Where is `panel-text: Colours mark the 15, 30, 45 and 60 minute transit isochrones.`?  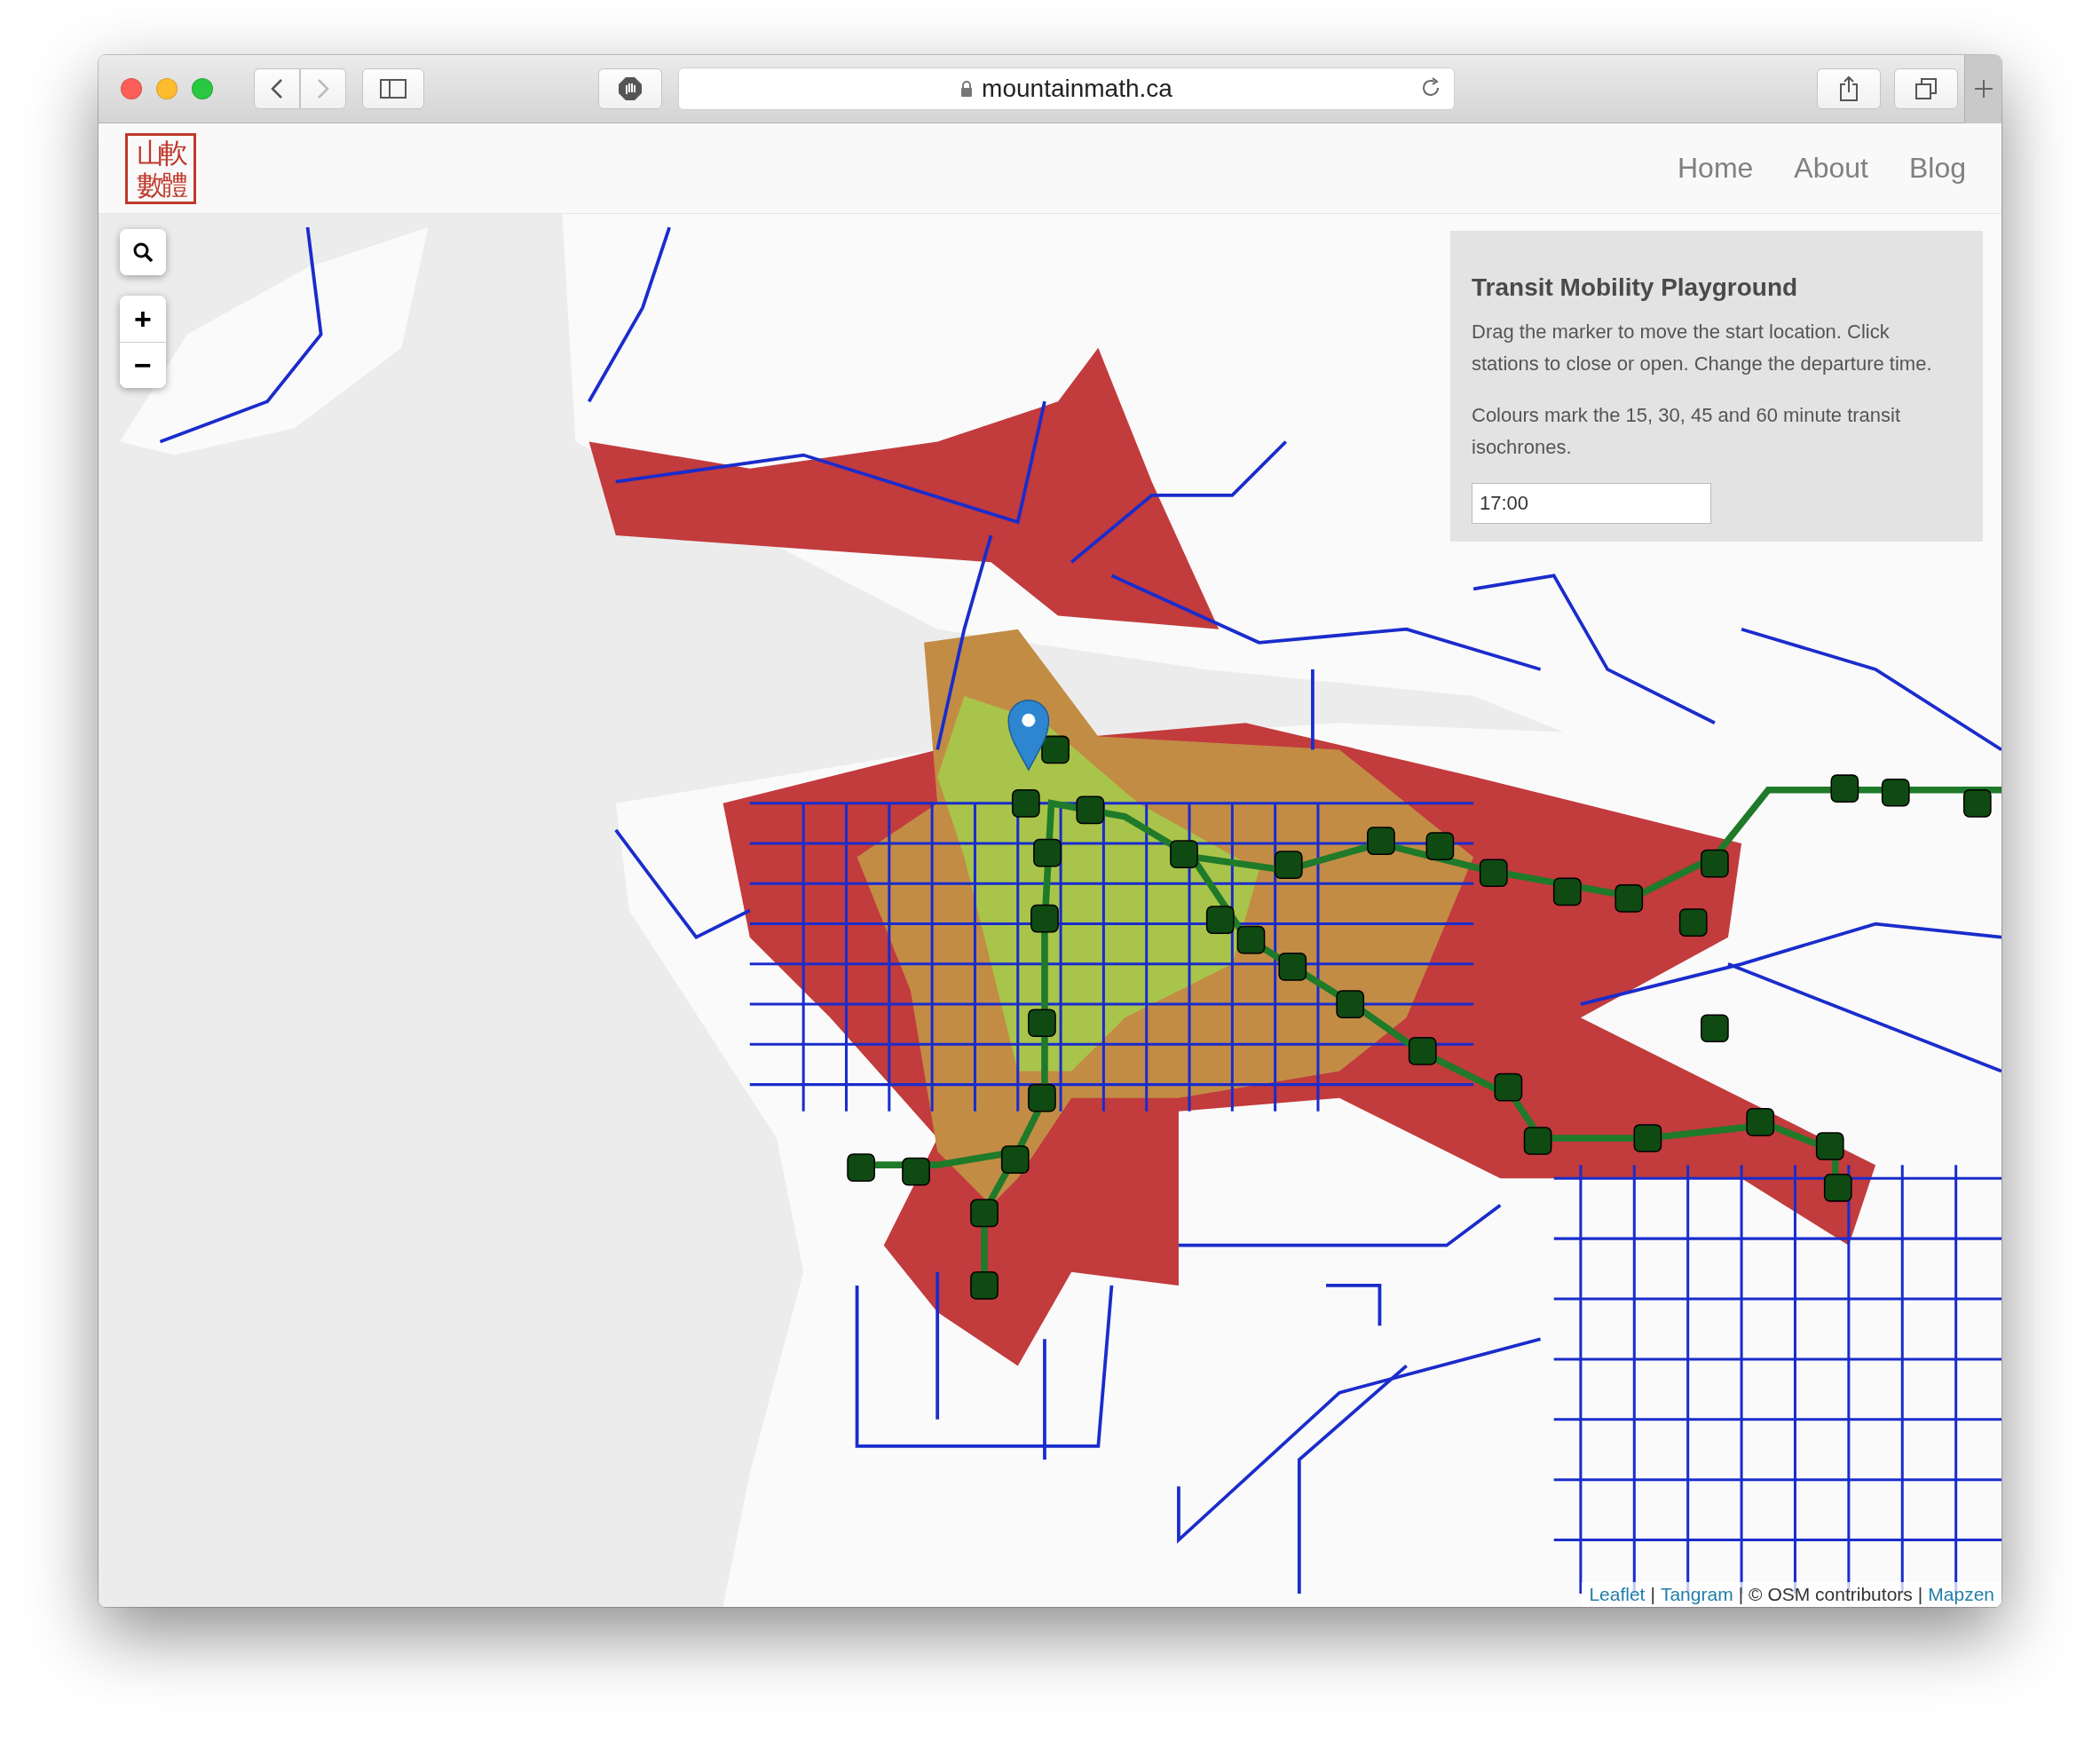 panel-text: Colours mark the 15, 30, 45 and 60 minute transit isochrones. is located at coordinates (1687, 431).